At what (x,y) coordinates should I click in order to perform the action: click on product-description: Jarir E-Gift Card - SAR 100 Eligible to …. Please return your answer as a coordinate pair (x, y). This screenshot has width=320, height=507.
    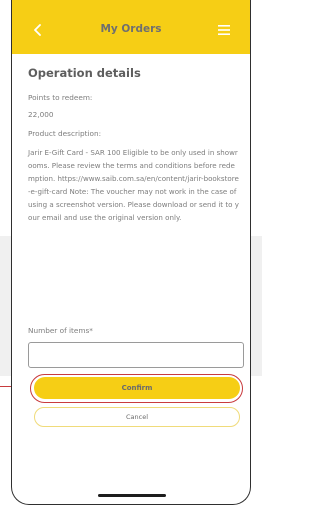
    Looking at the image, I should click on (133, 185).